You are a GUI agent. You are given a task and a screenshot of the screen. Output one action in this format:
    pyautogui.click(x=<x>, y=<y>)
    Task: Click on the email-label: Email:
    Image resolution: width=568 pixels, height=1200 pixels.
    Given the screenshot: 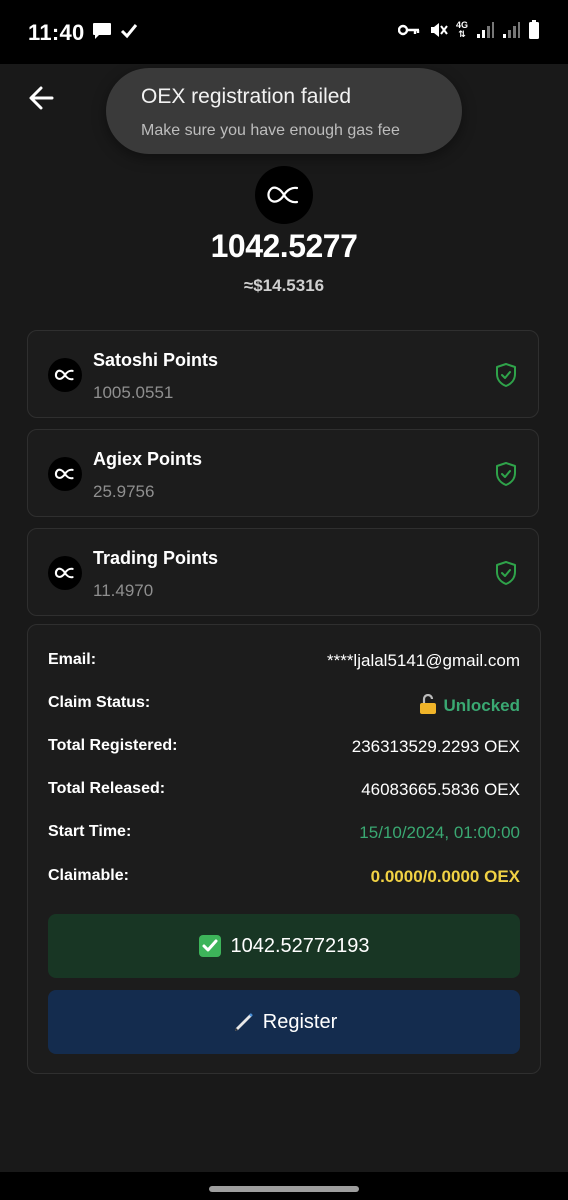 What is the action you would take?
    pyautogui.click(x=72, y=659)
    